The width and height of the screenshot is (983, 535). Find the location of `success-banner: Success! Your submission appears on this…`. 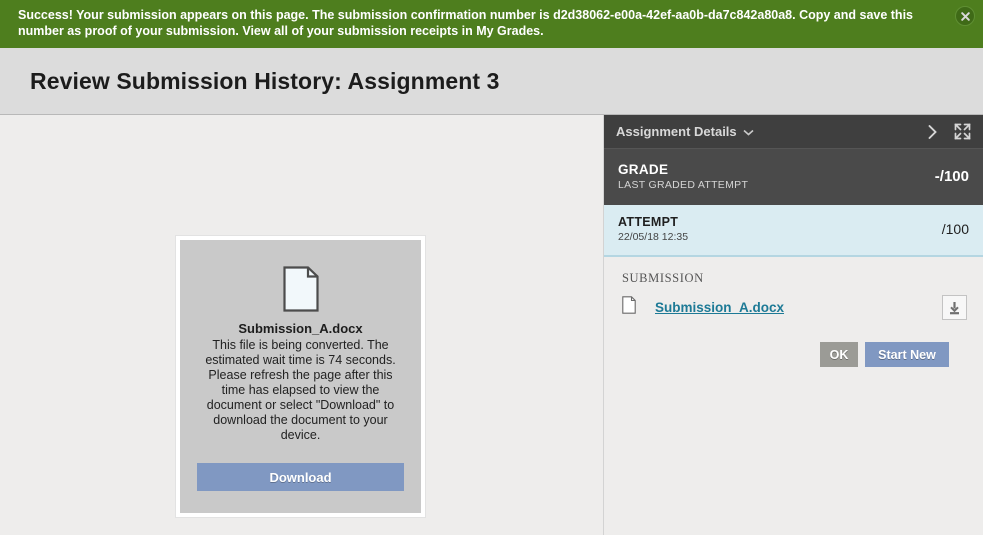

success-banner: Success! Your submission appears on this… is located at coordinates (491, 24).